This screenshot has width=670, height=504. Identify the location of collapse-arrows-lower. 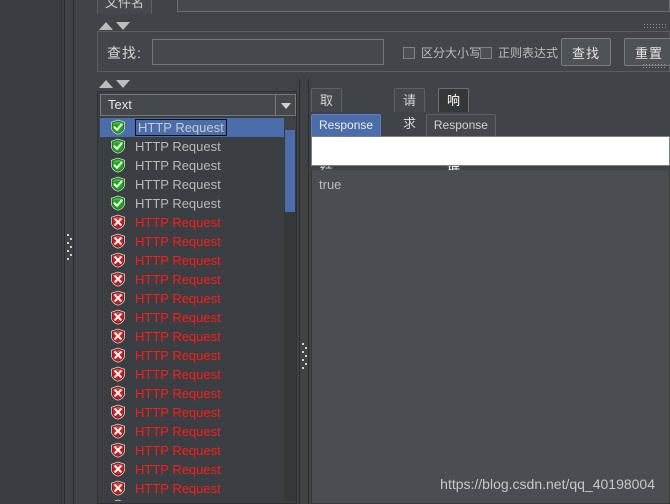
(124, 84).